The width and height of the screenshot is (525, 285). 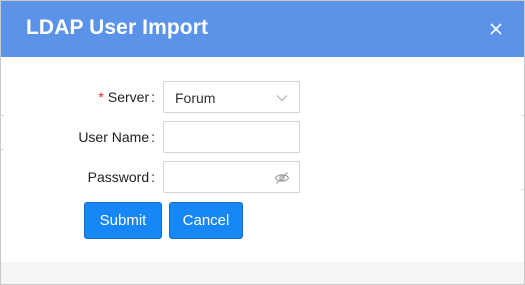 I want to click on close-button, so click(x=496, y=29).